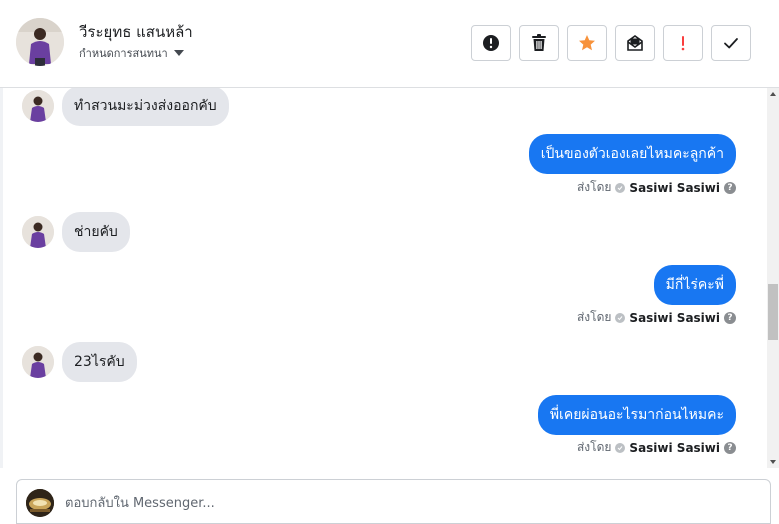 This screenshot has width=779, height=524. I want to click on assign-conversation-dropdown: กำหนดการสนทนา, so click(131, 53).